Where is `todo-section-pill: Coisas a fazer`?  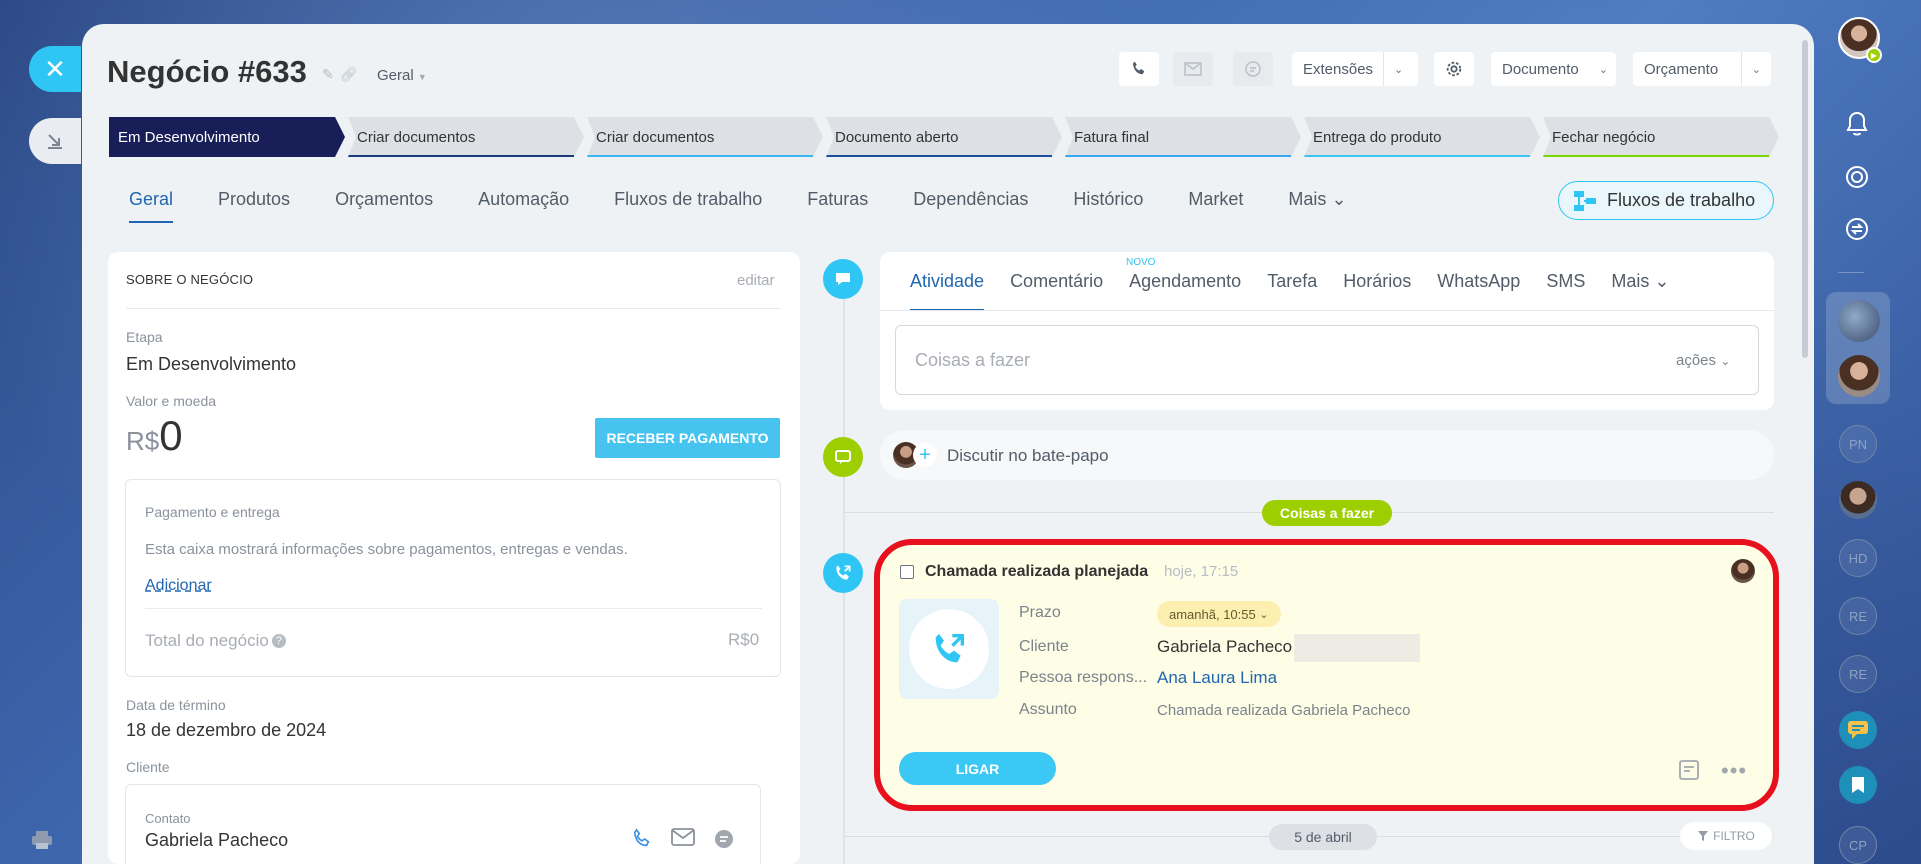
todo-section-pill: Coisas a fazer is located at coordinates (1327, 513).